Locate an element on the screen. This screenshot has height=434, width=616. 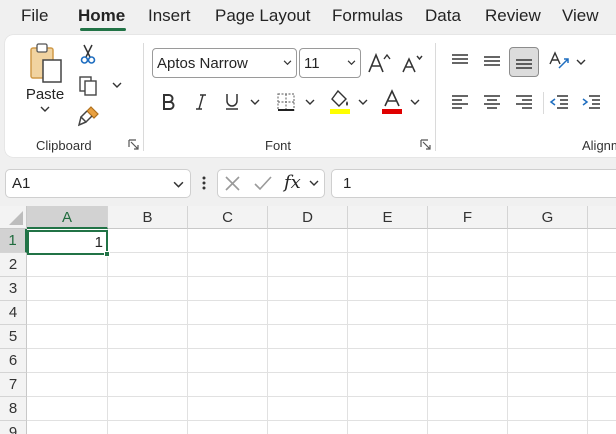
fill-handle is located at coordinates (107, 254).